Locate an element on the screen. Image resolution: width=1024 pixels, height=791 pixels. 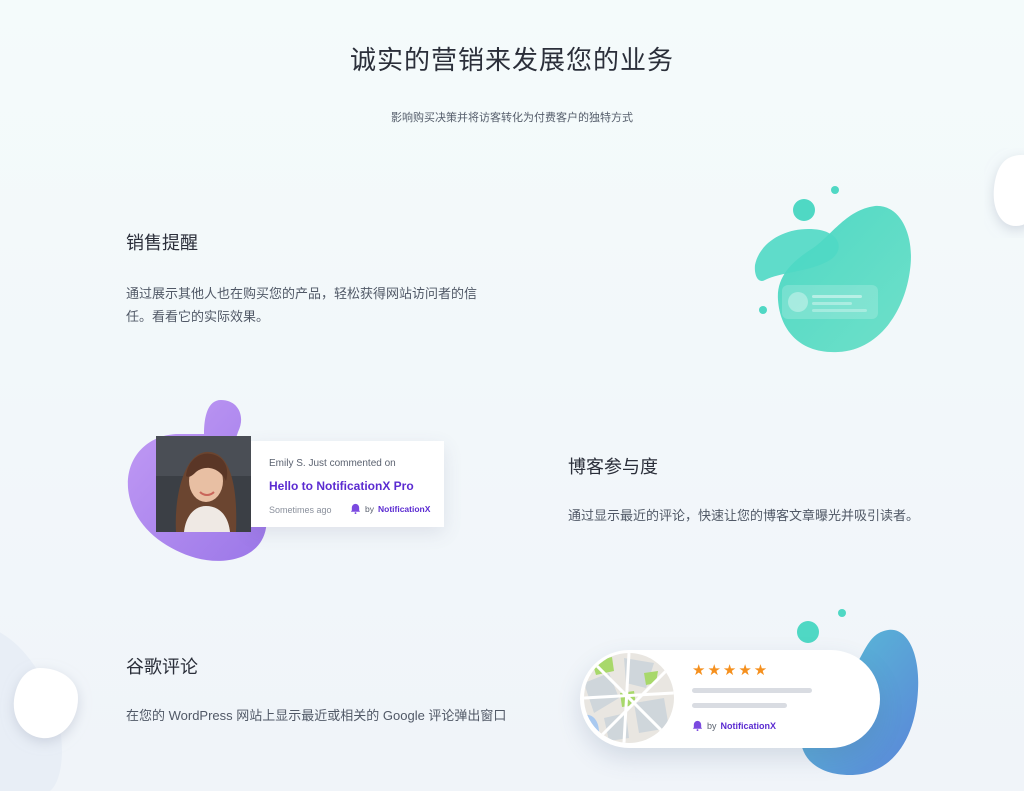
review-brand: by NotificationX is located at coordinates (734, 725).